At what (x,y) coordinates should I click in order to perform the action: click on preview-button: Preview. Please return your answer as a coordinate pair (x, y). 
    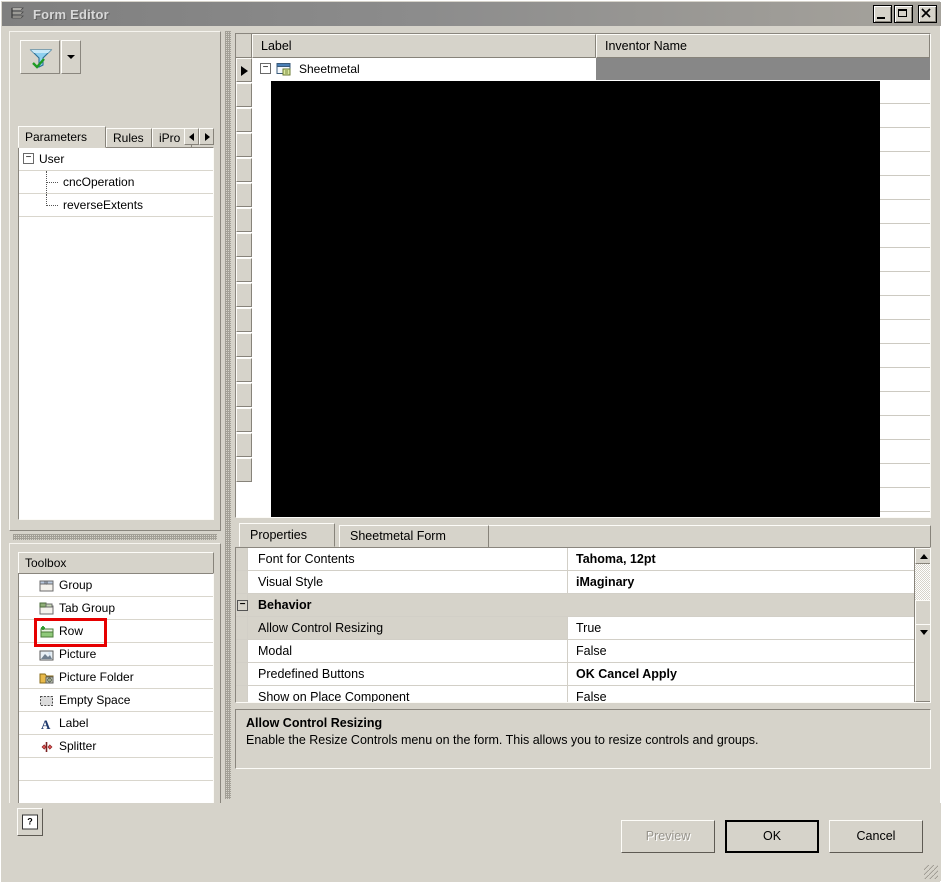
    Looking at the image, I should click on (668, 836).